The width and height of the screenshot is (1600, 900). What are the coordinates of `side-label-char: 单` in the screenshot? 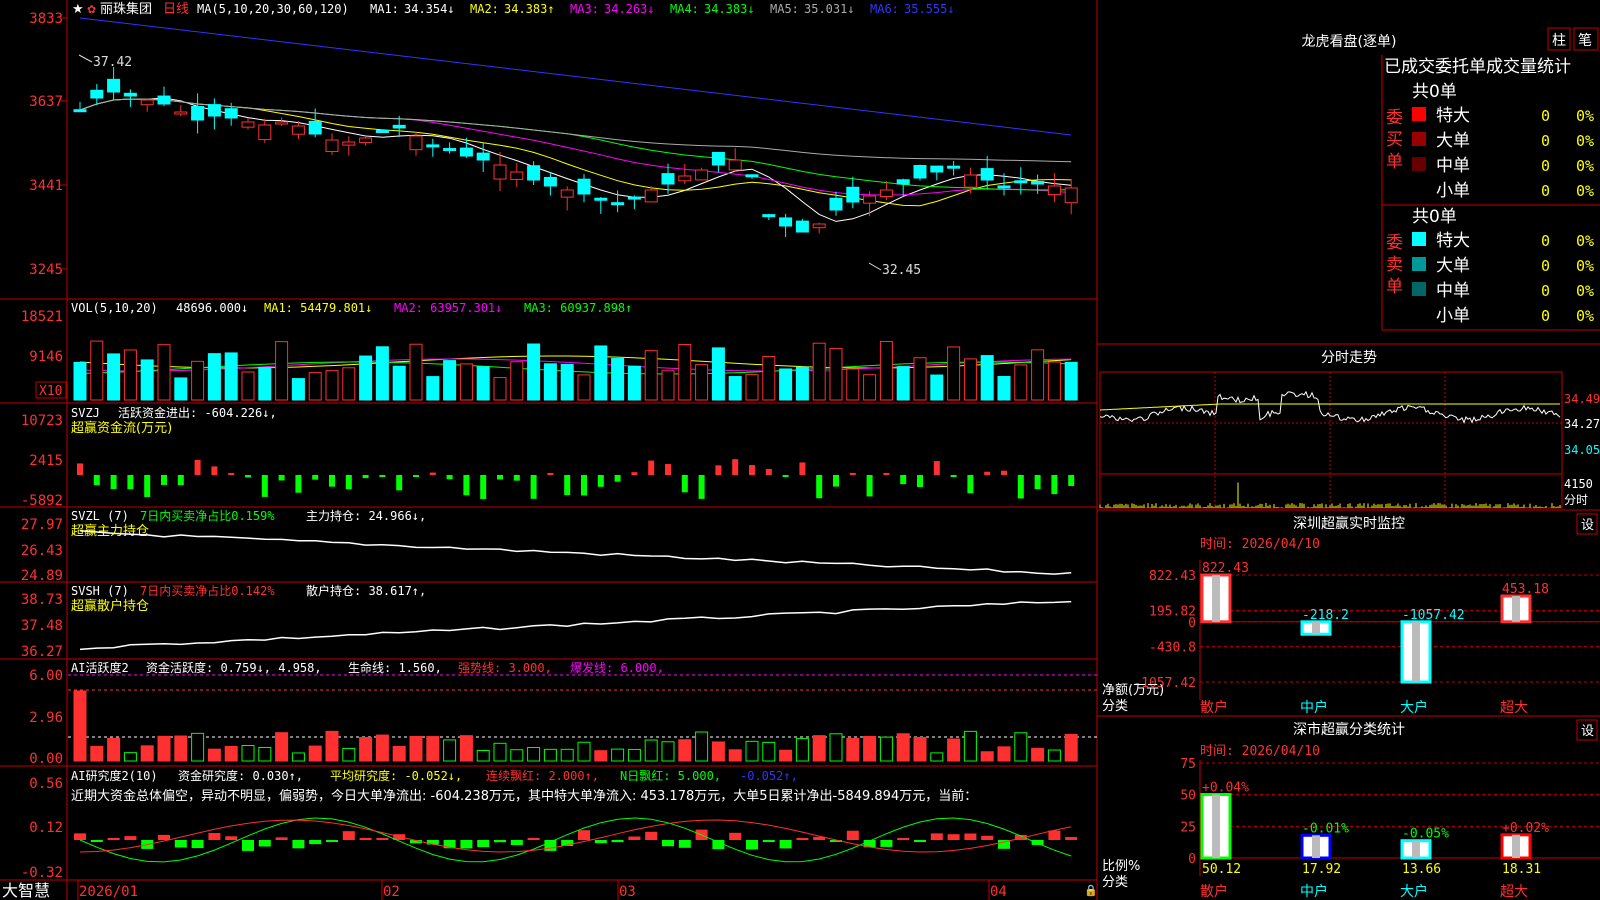 It's located at (1394, 287).